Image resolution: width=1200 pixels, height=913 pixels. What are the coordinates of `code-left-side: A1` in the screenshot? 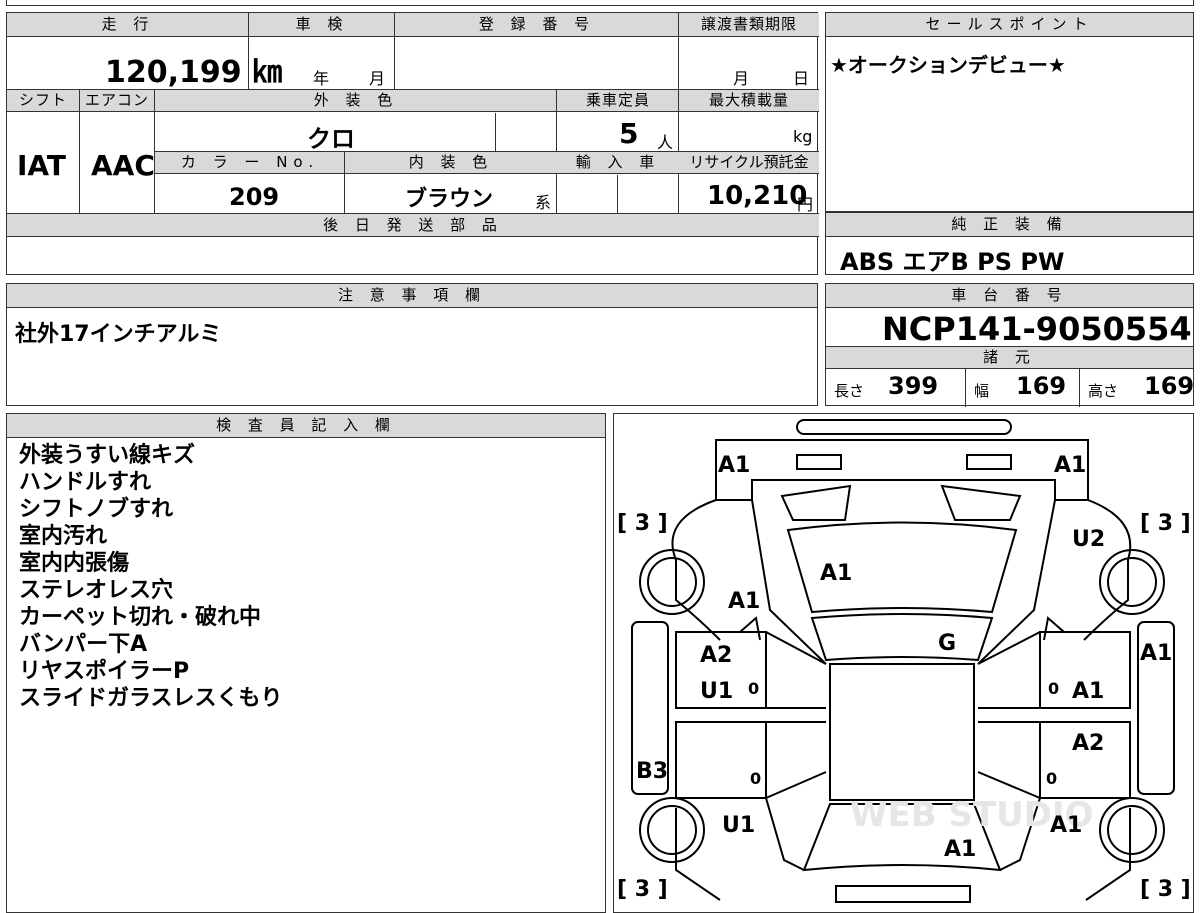 It's located at (1156, 653).